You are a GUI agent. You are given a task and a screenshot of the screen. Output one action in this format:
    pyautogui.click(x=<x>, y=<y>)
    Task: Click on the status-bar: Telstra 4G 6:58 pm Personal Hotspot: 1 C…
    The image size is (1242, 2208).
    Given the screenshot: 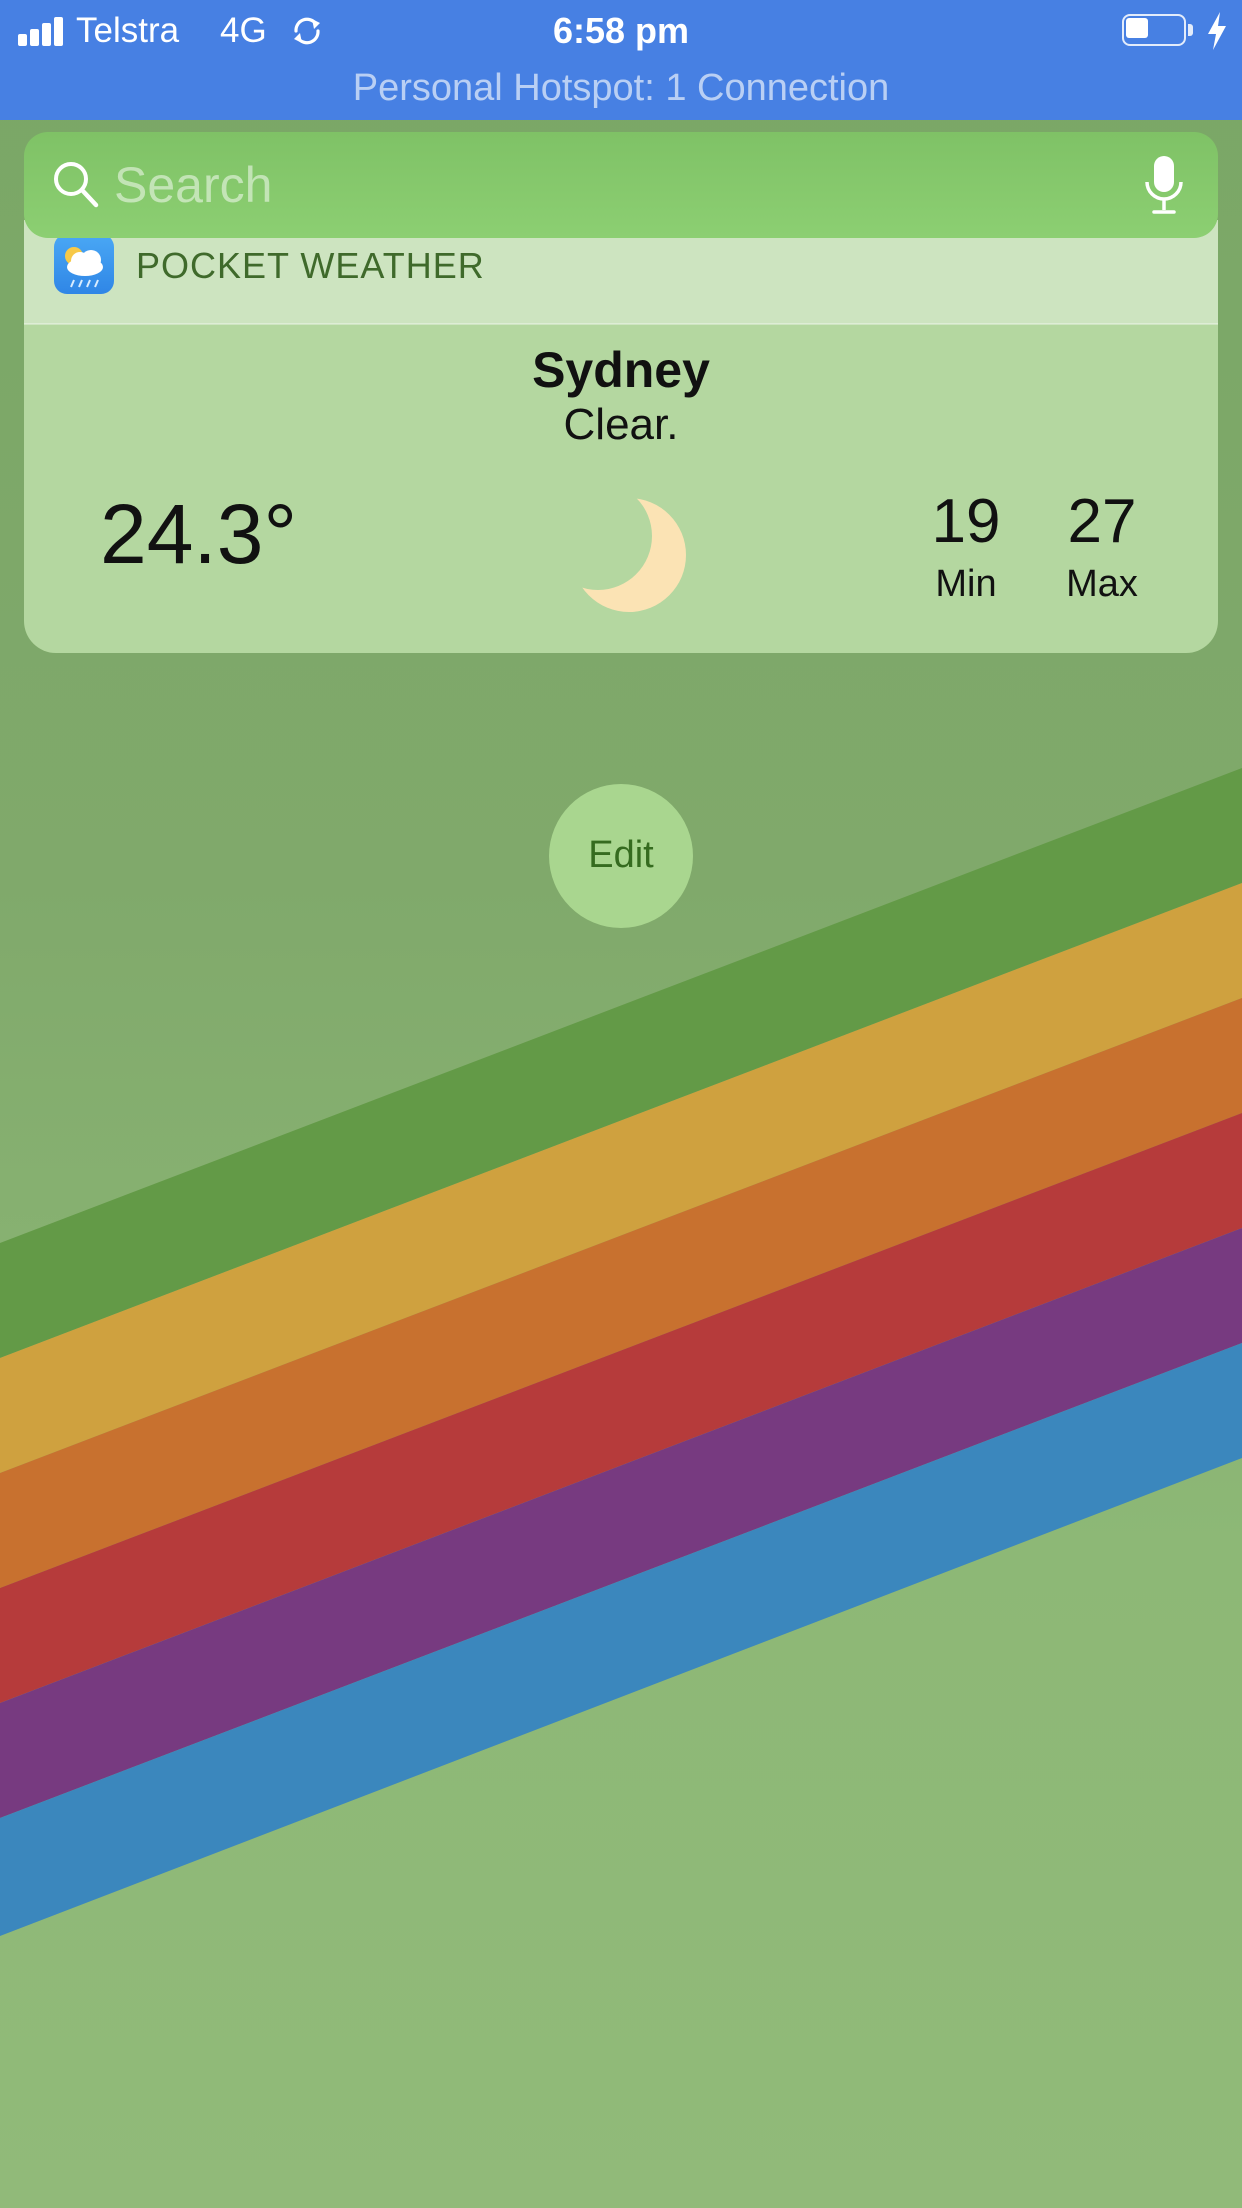 What is the action you would take?
    pyautogui.click(x=621, y=60)
    